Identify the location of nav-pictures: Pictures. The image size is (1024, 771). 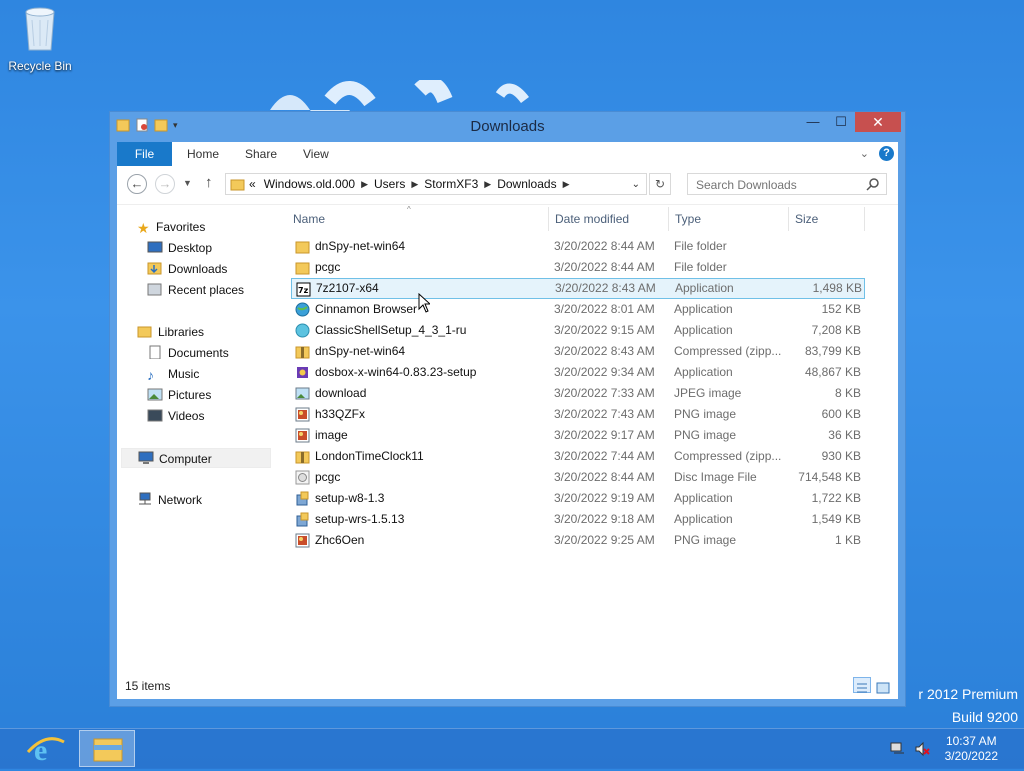
(179, 395).